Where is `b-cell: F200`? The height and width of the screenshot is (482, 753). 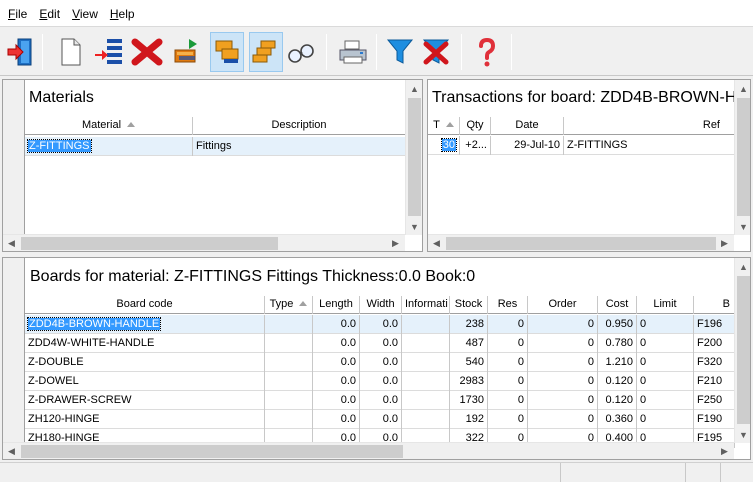
b-cell: F200 is located at coordinates (714, 343).